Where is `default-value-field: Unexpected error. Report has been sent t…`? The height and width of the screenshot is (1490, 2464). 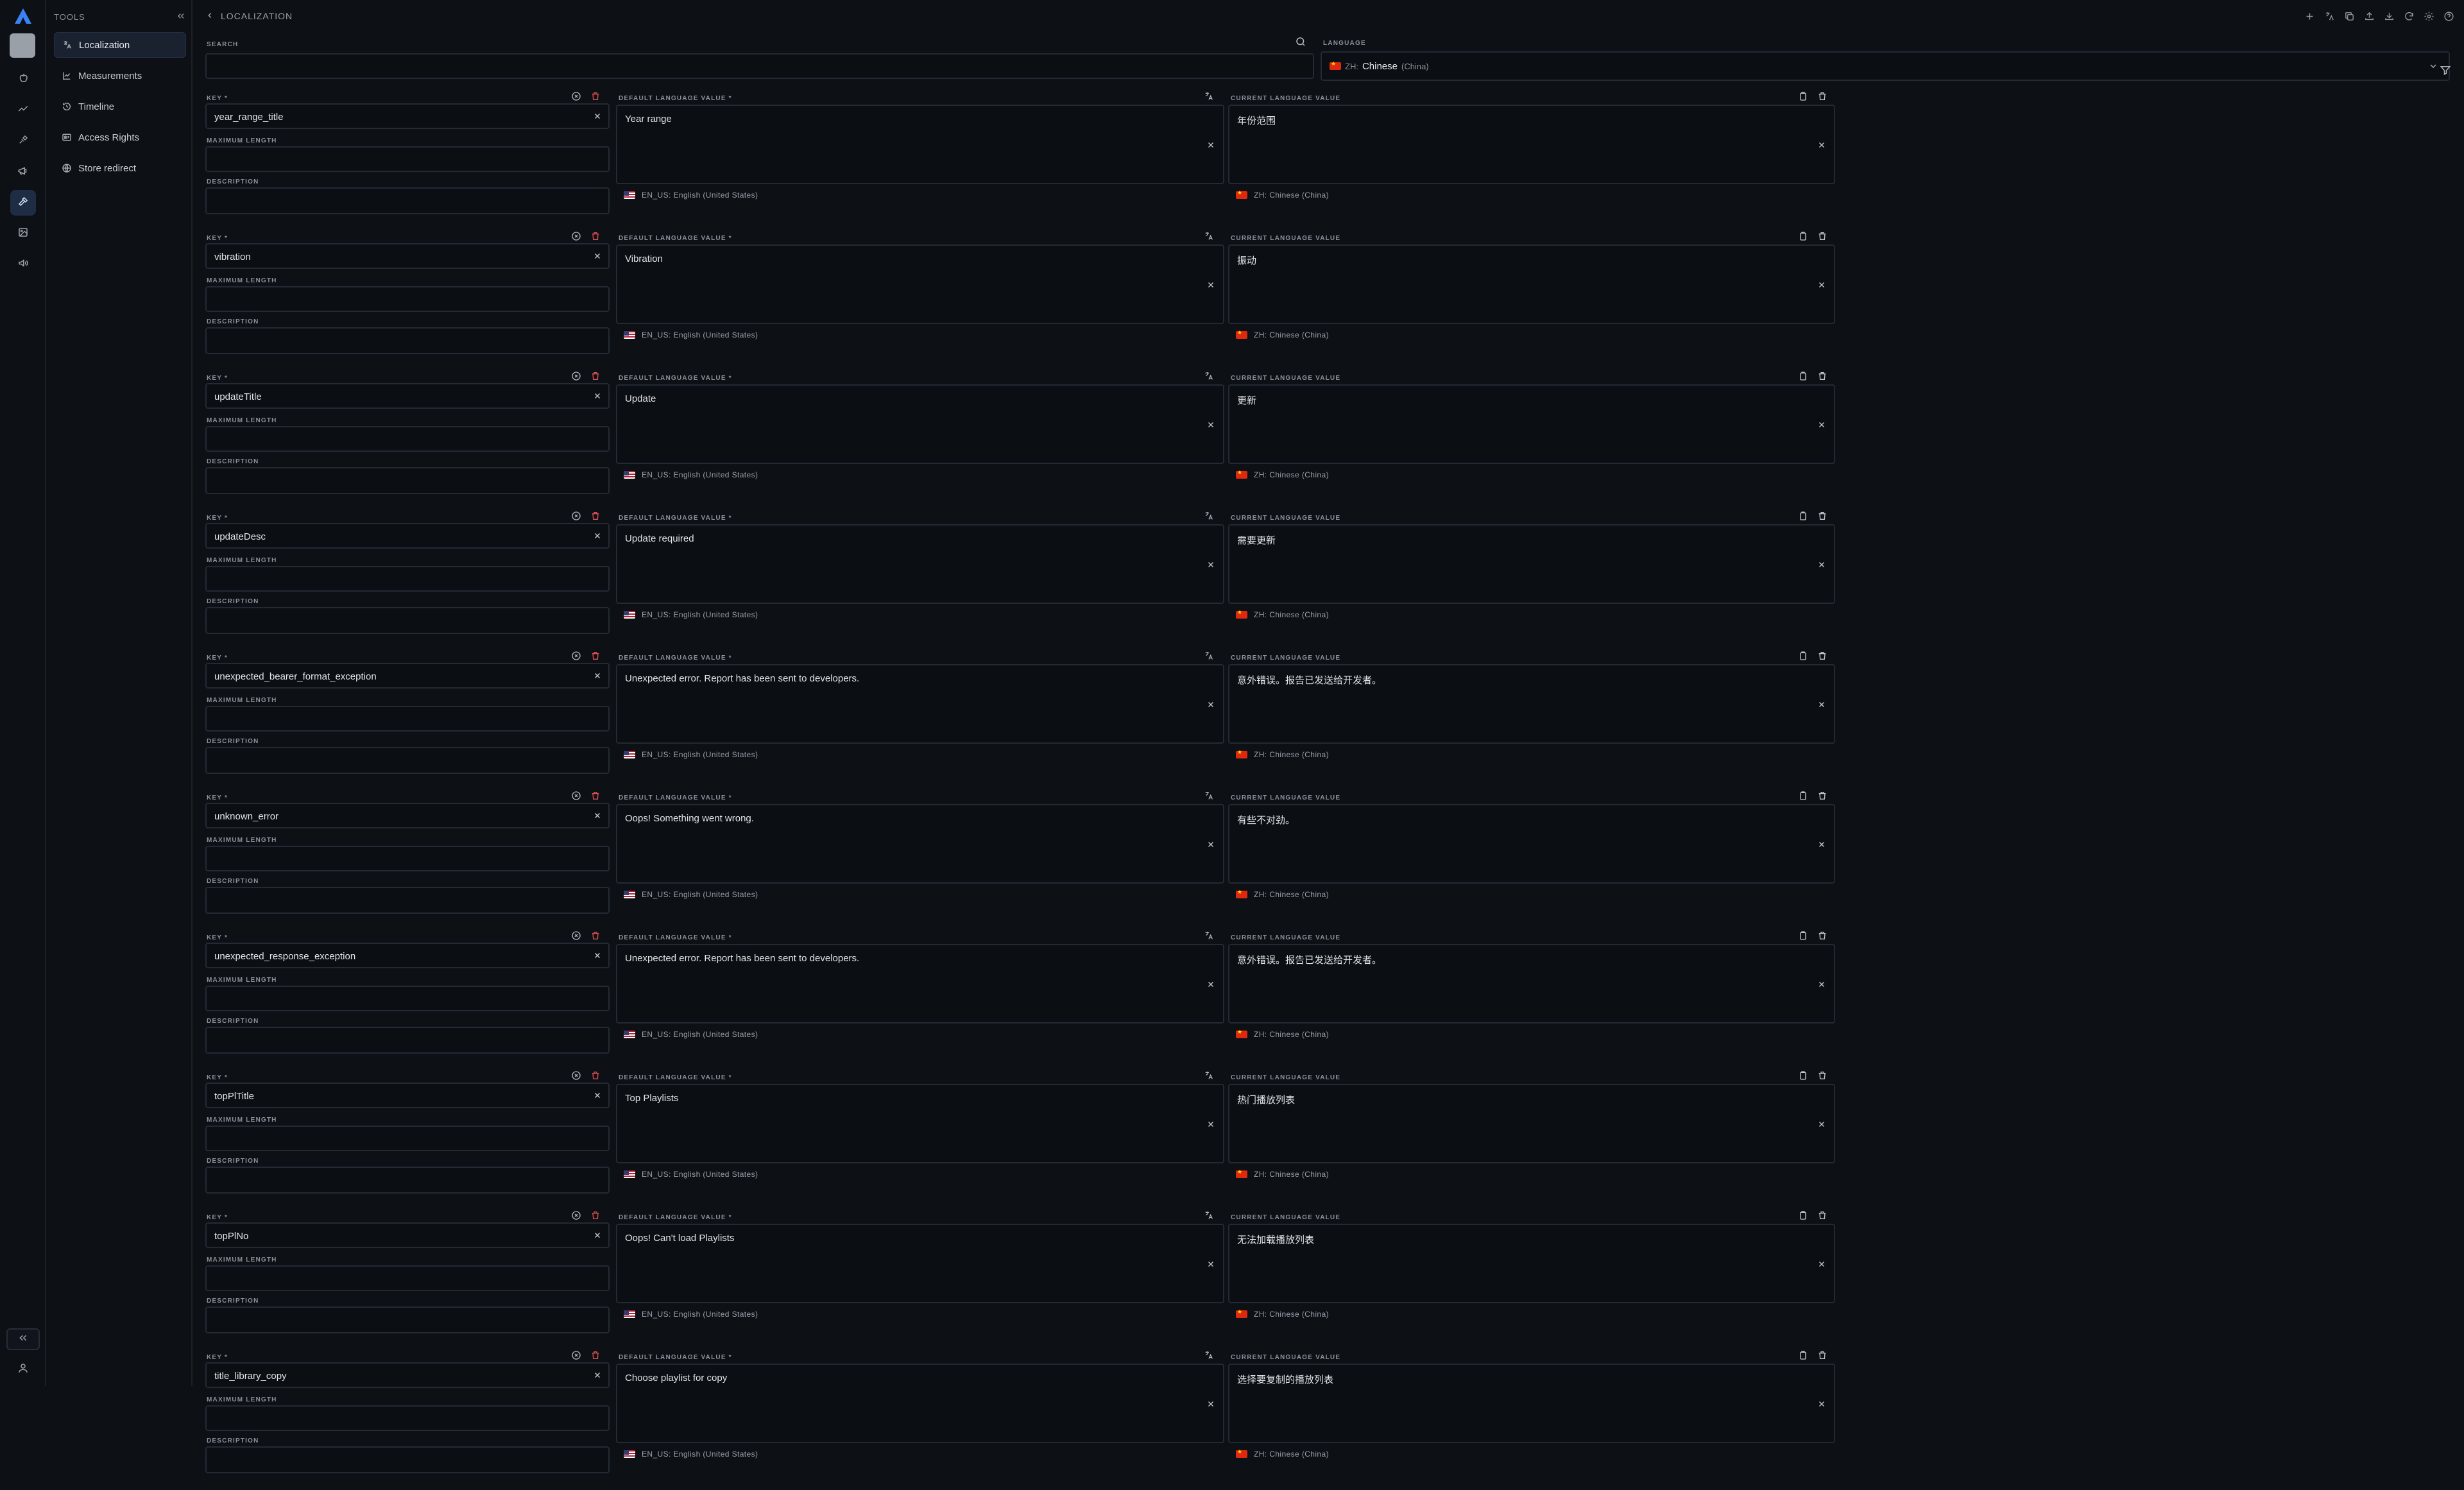
default-value-field: Unexpected error. Report has been sent t… is located at coordinates (920, 983).